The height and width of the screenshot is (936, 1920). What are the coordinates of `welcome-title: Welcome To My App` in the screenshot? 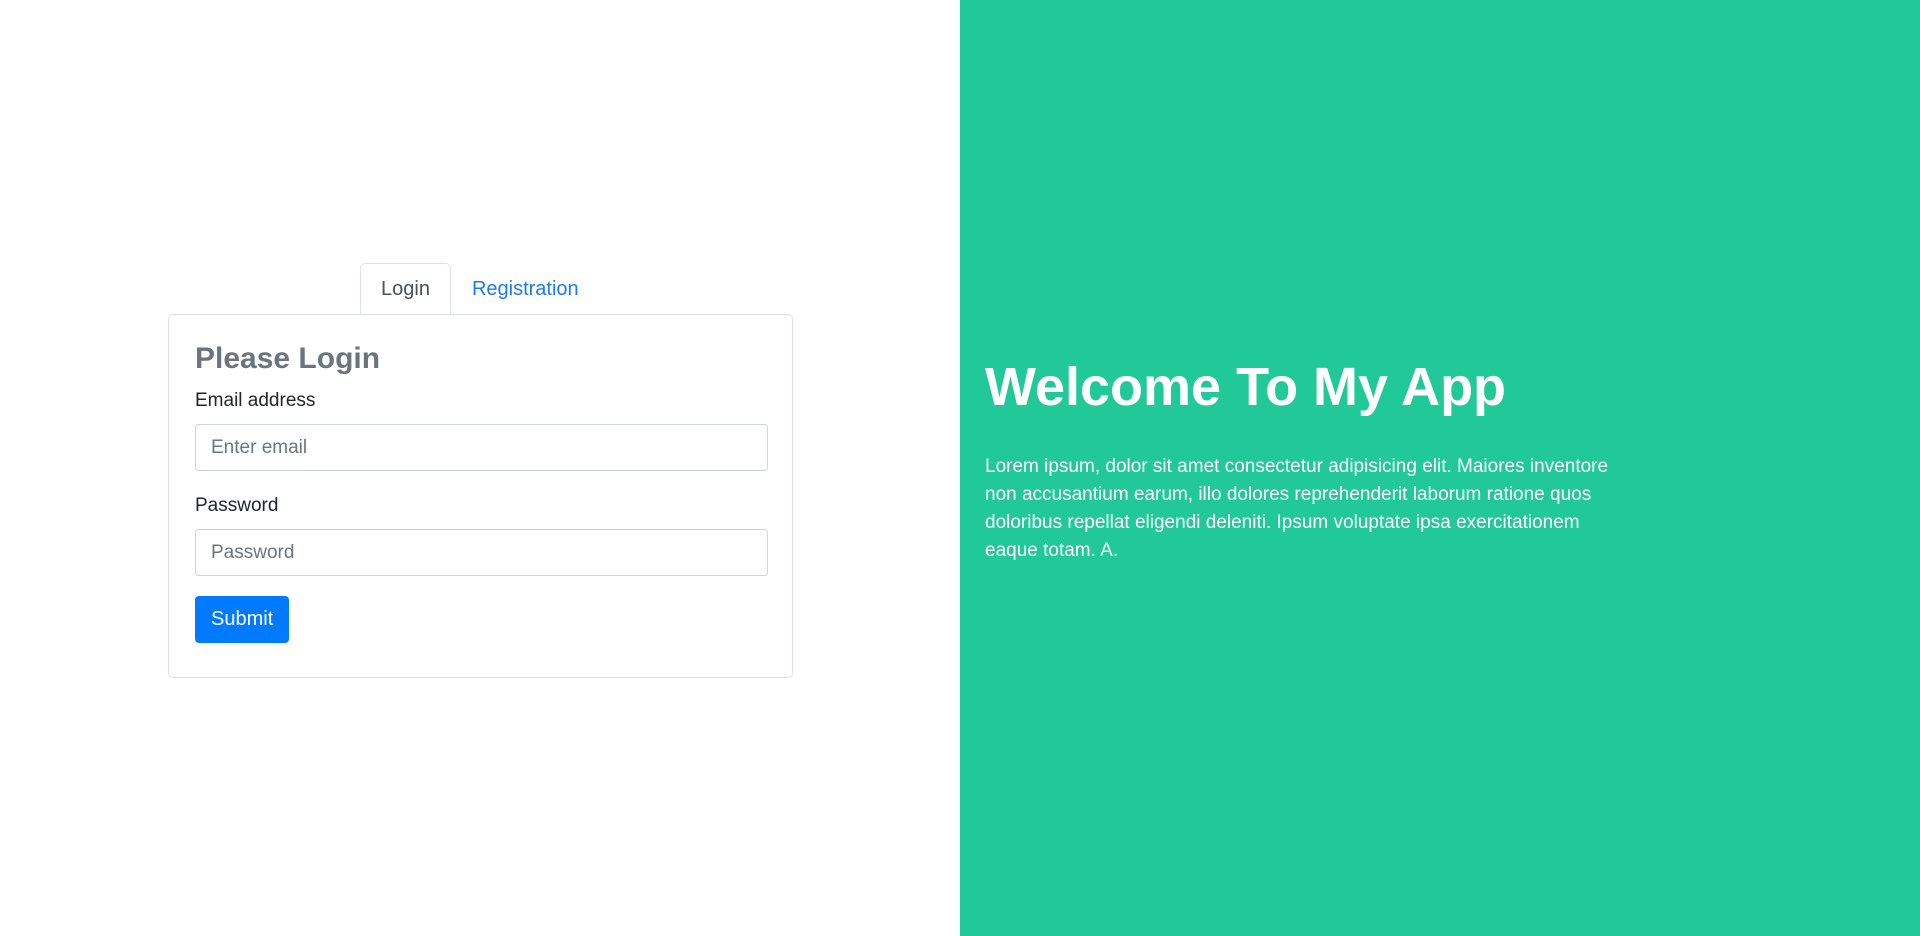 It's located at (1246, 387).